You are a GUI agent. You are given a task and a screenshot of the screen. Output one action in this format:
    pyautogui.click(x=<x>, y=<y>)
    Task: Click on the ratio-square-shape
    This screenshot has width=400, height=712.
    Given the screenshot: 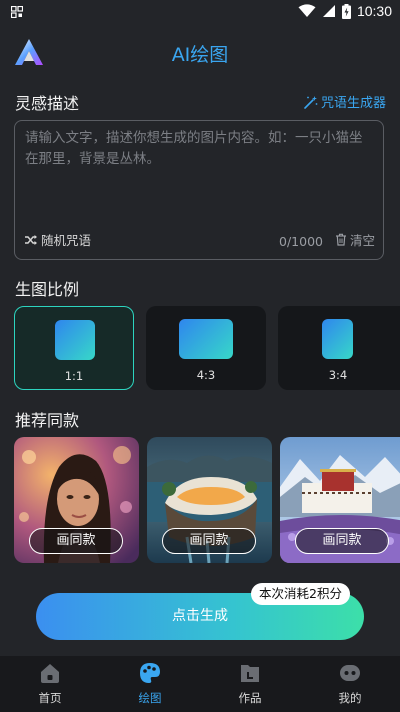 What is the action you would take?
    pyautogui.click(x=75, y=340)
    